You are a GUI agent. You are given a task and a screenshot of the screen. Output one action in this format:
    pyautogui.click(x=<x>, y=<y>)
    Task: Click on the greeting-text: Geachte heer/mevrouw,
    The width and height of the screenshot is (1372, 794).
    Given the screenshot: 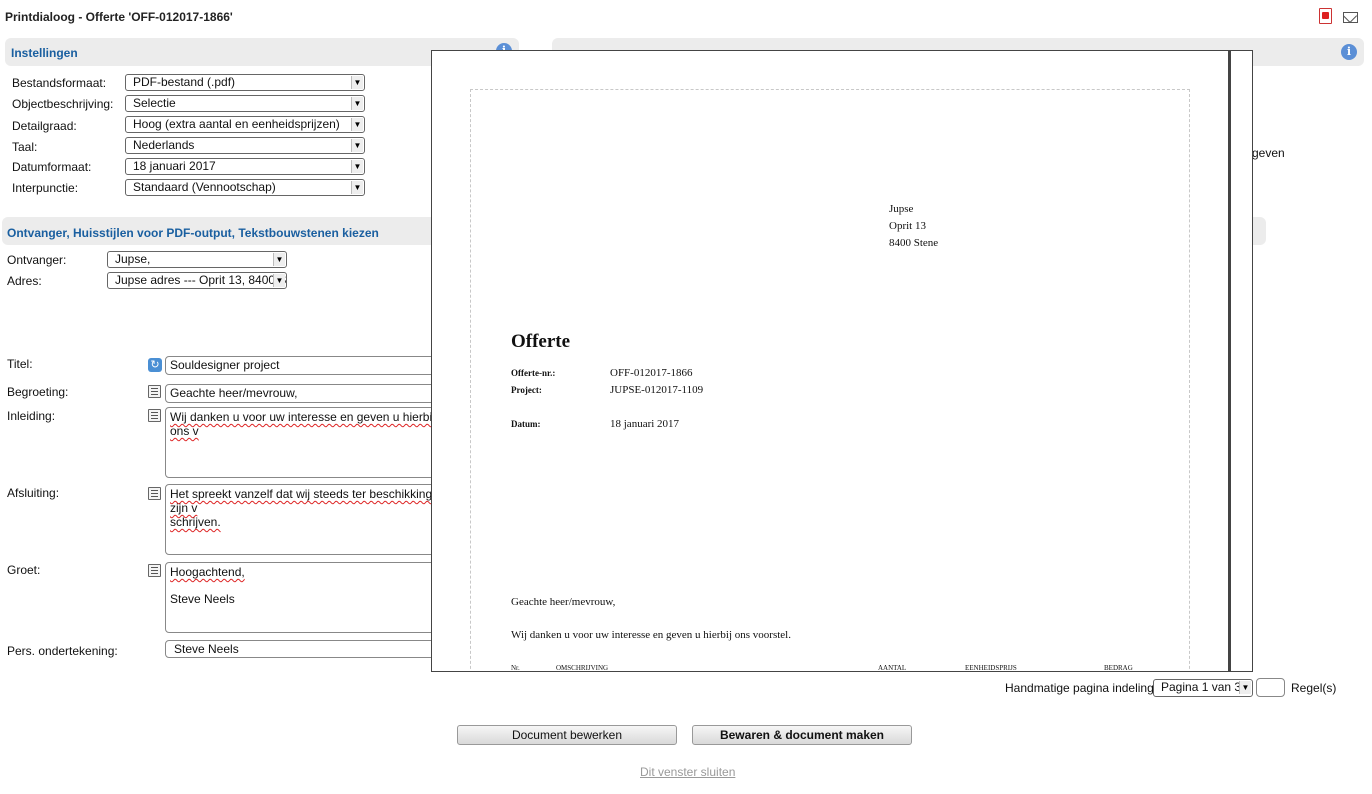 What is the action you would take?
    pyautogui.click(x=234, y=393)
    